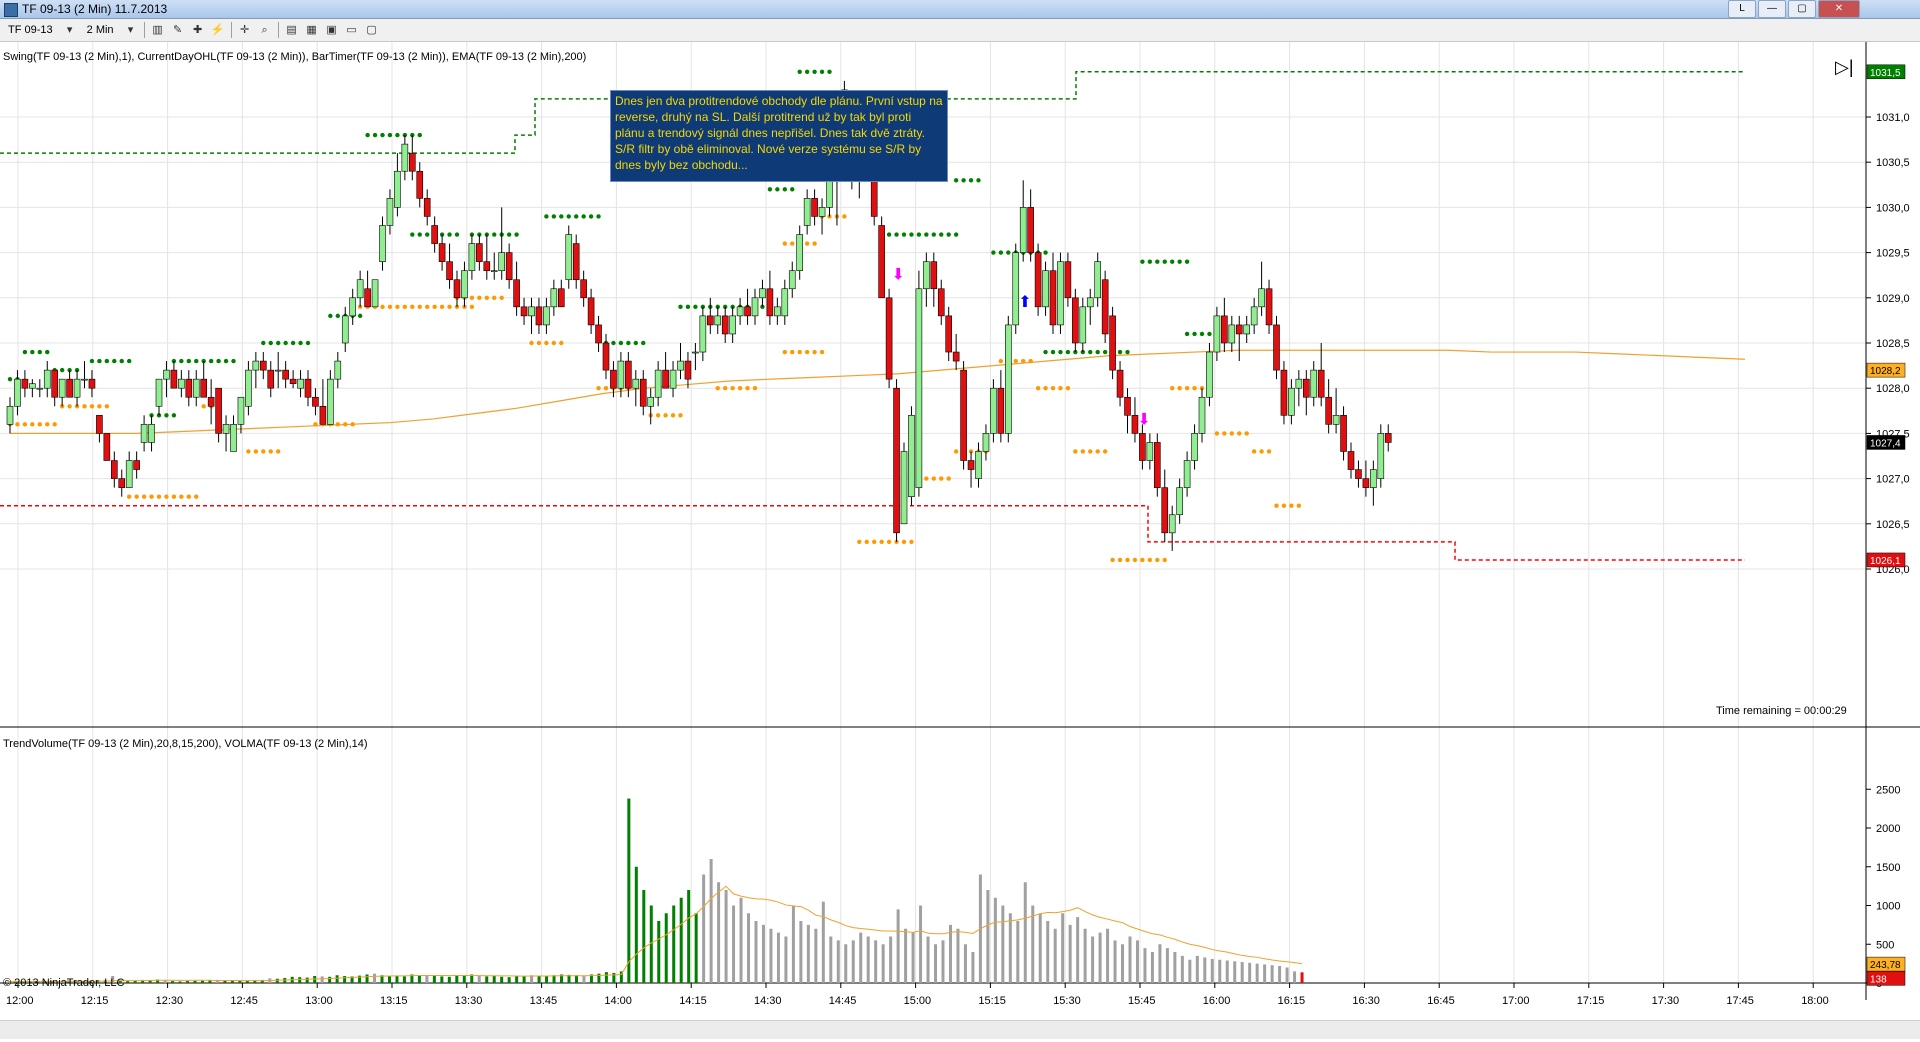  Describe the element at coordinates (245, 30) in the screenshot. I see `crosshair-icon: ✛` at that location.